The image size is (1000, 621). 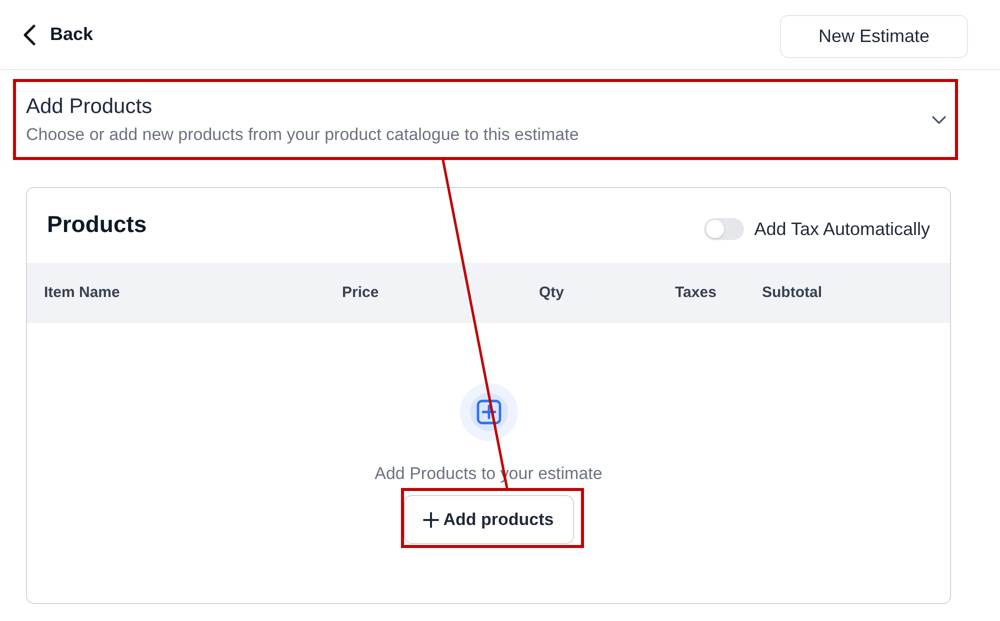 What do you see at coordinates (58, 34) in the screenshot?
I see `back-link: Back` at bounding box center [58, 34].